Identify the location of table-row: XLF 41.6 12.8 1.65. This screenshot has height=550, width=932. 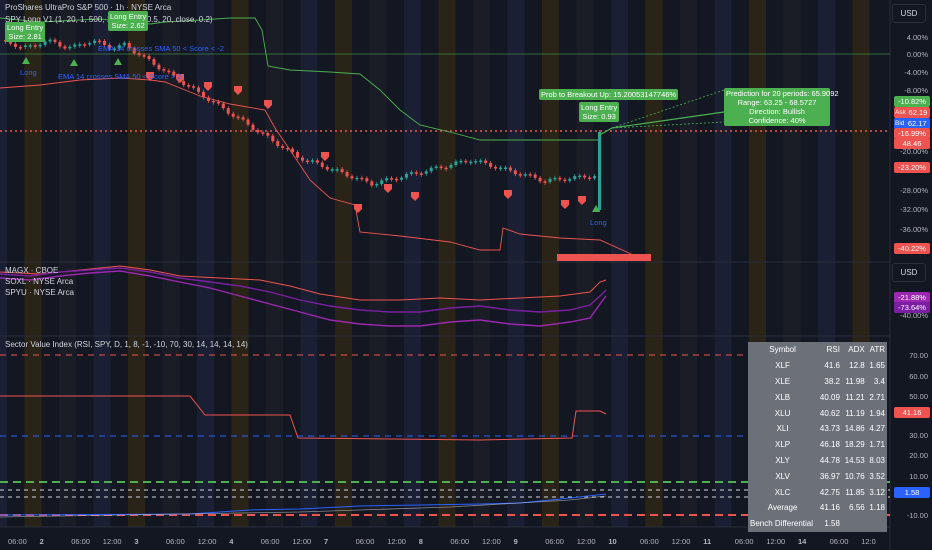
(817, 366).